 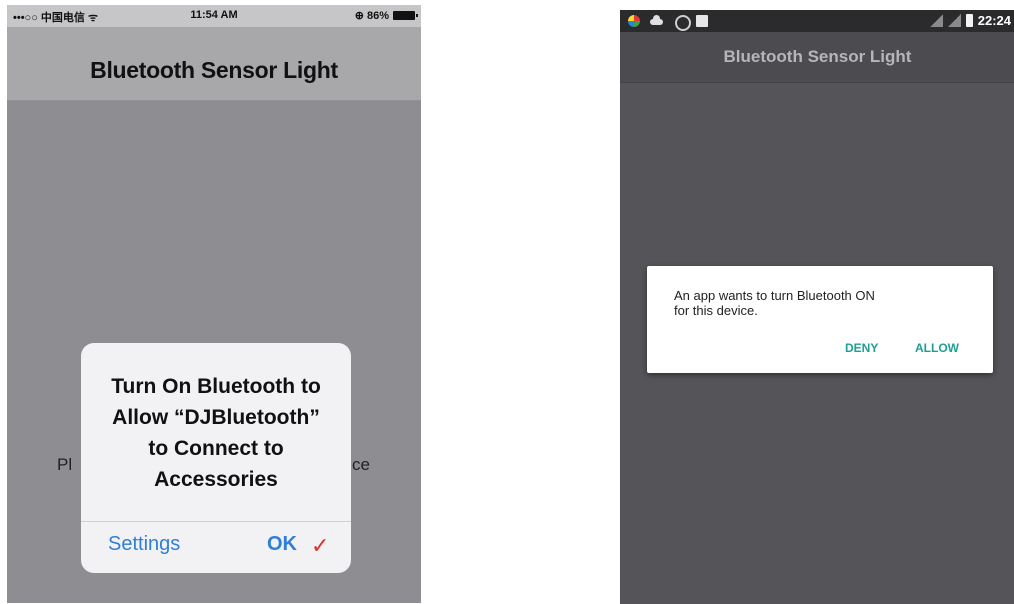 What do you see at coordinates (716, 310) in the screenshot?
I see `dialog-message-line: for this device.` at bounding box center [716, 310].